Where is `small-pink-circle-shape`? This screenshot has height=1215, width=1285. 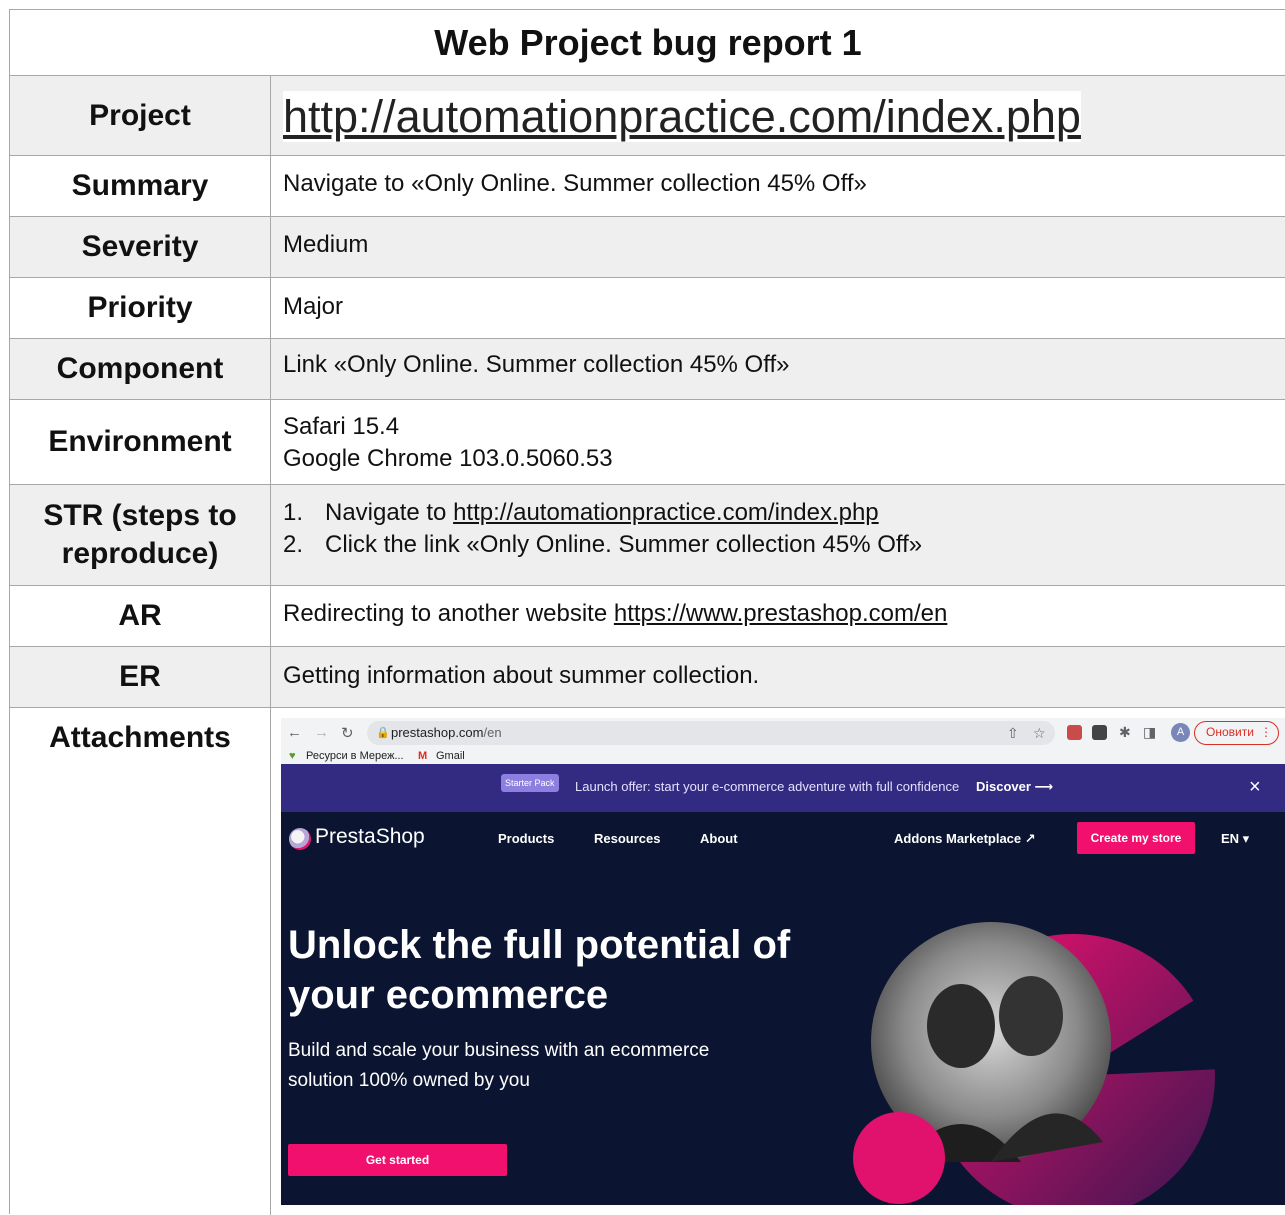 small-pink-circle-shape is located at coordinates (899, 1158).